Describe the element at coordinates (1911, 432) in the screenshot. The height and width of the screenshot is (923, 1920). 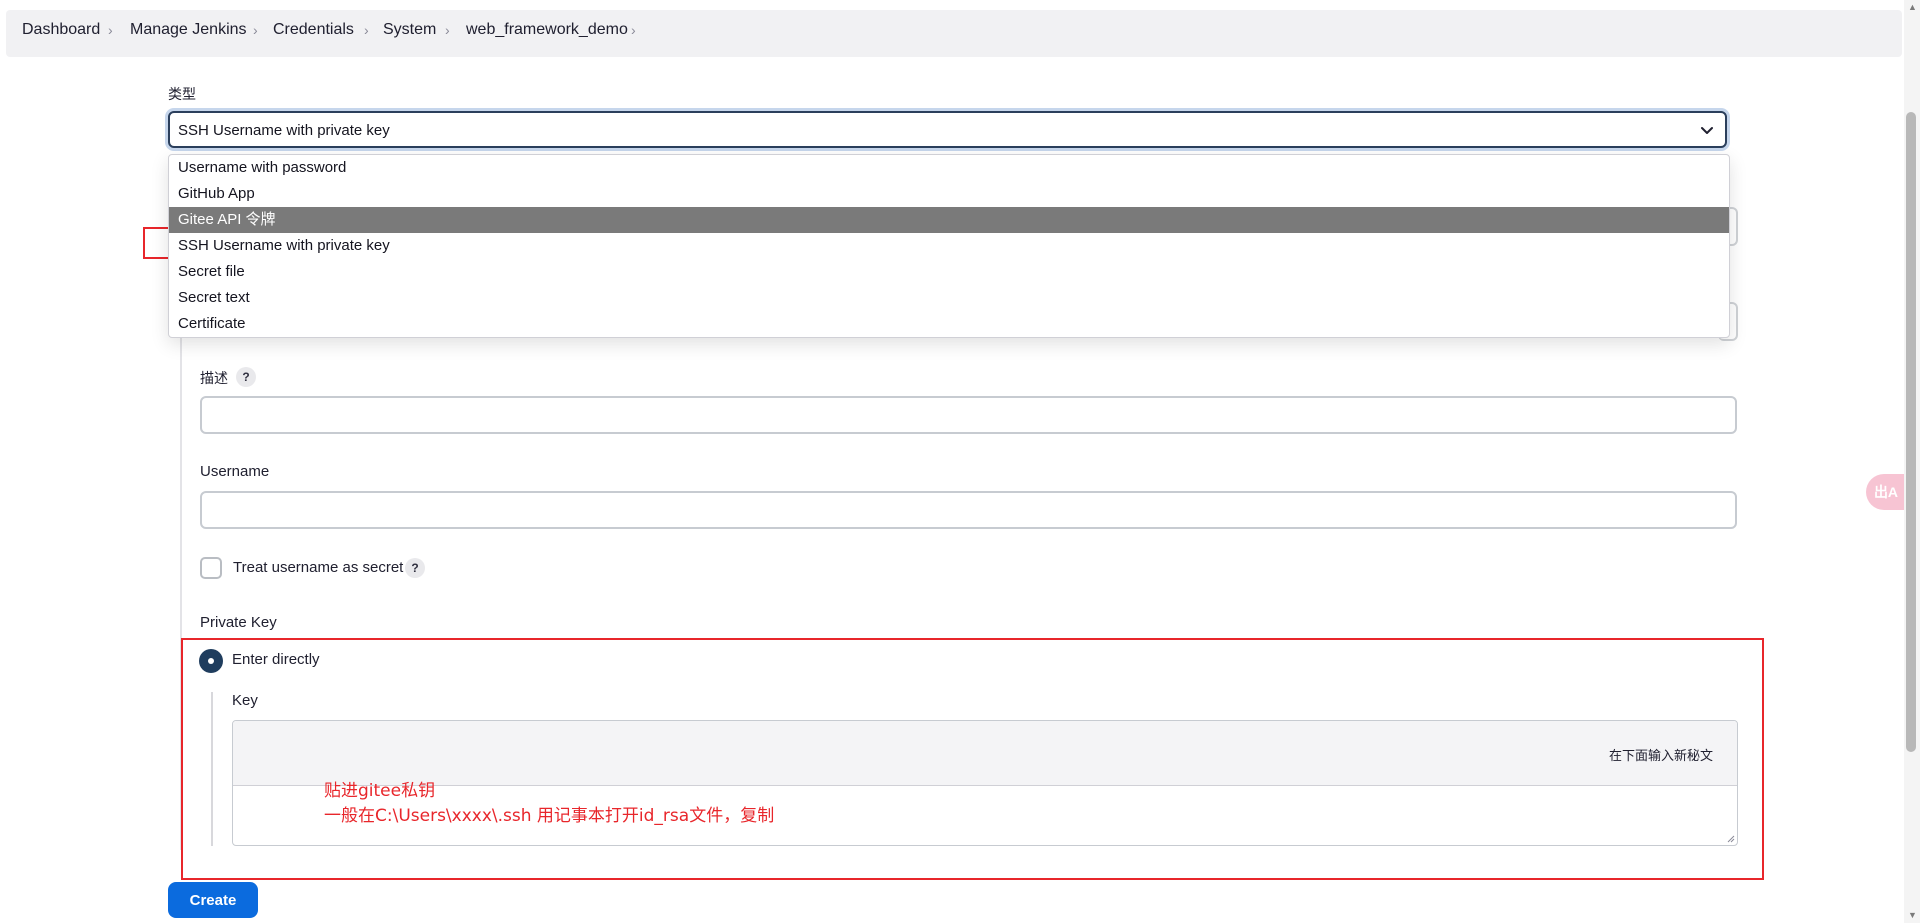
I see `scrollbar-thumb` at that location.